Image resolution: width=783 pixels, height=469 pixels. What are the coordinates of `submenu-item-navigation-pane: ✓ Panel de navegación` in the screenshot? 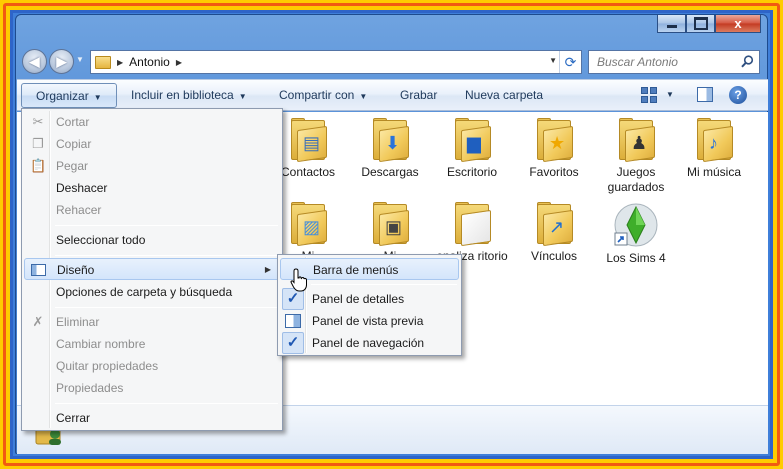 It's located at (369, 343).